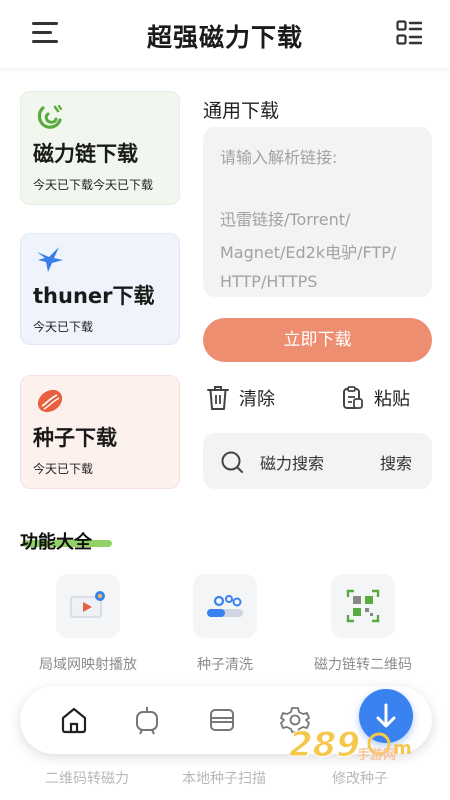 This screenshot has height=800, width=450. What do you see at coordinates (56, 542) in the screenshot?
I see `features-title: 功能大全` at bounding box center [56, 542].